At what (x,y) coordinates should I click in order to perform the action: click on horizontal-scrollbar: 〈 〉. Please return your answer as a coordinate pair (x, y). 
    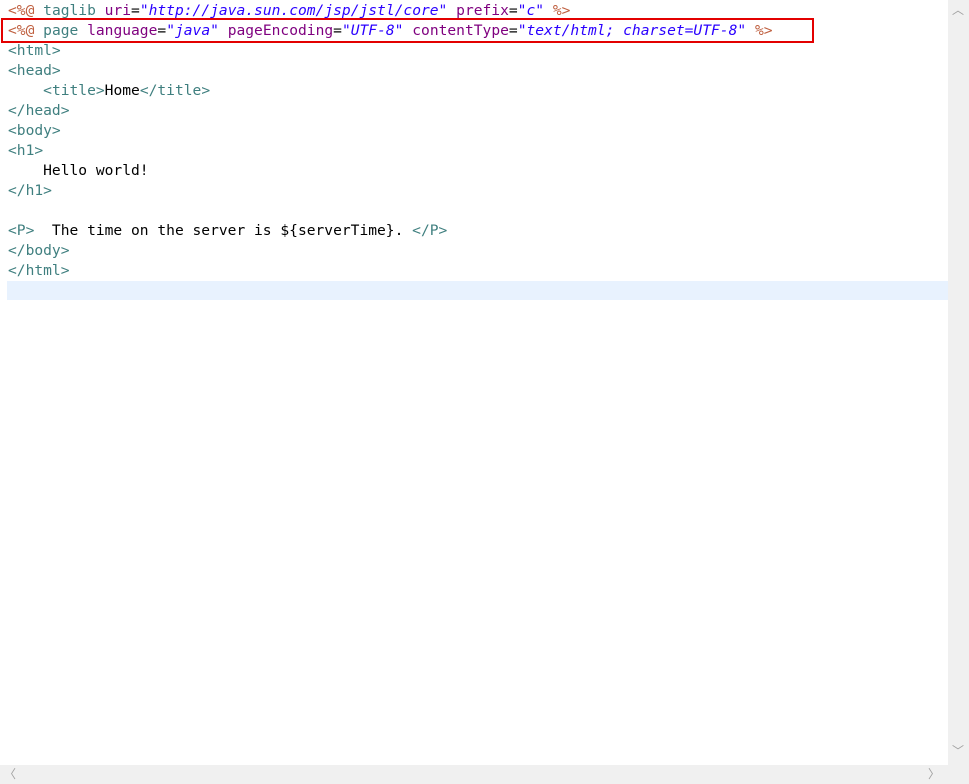
    Looking at the image, I should click on (484, 774).